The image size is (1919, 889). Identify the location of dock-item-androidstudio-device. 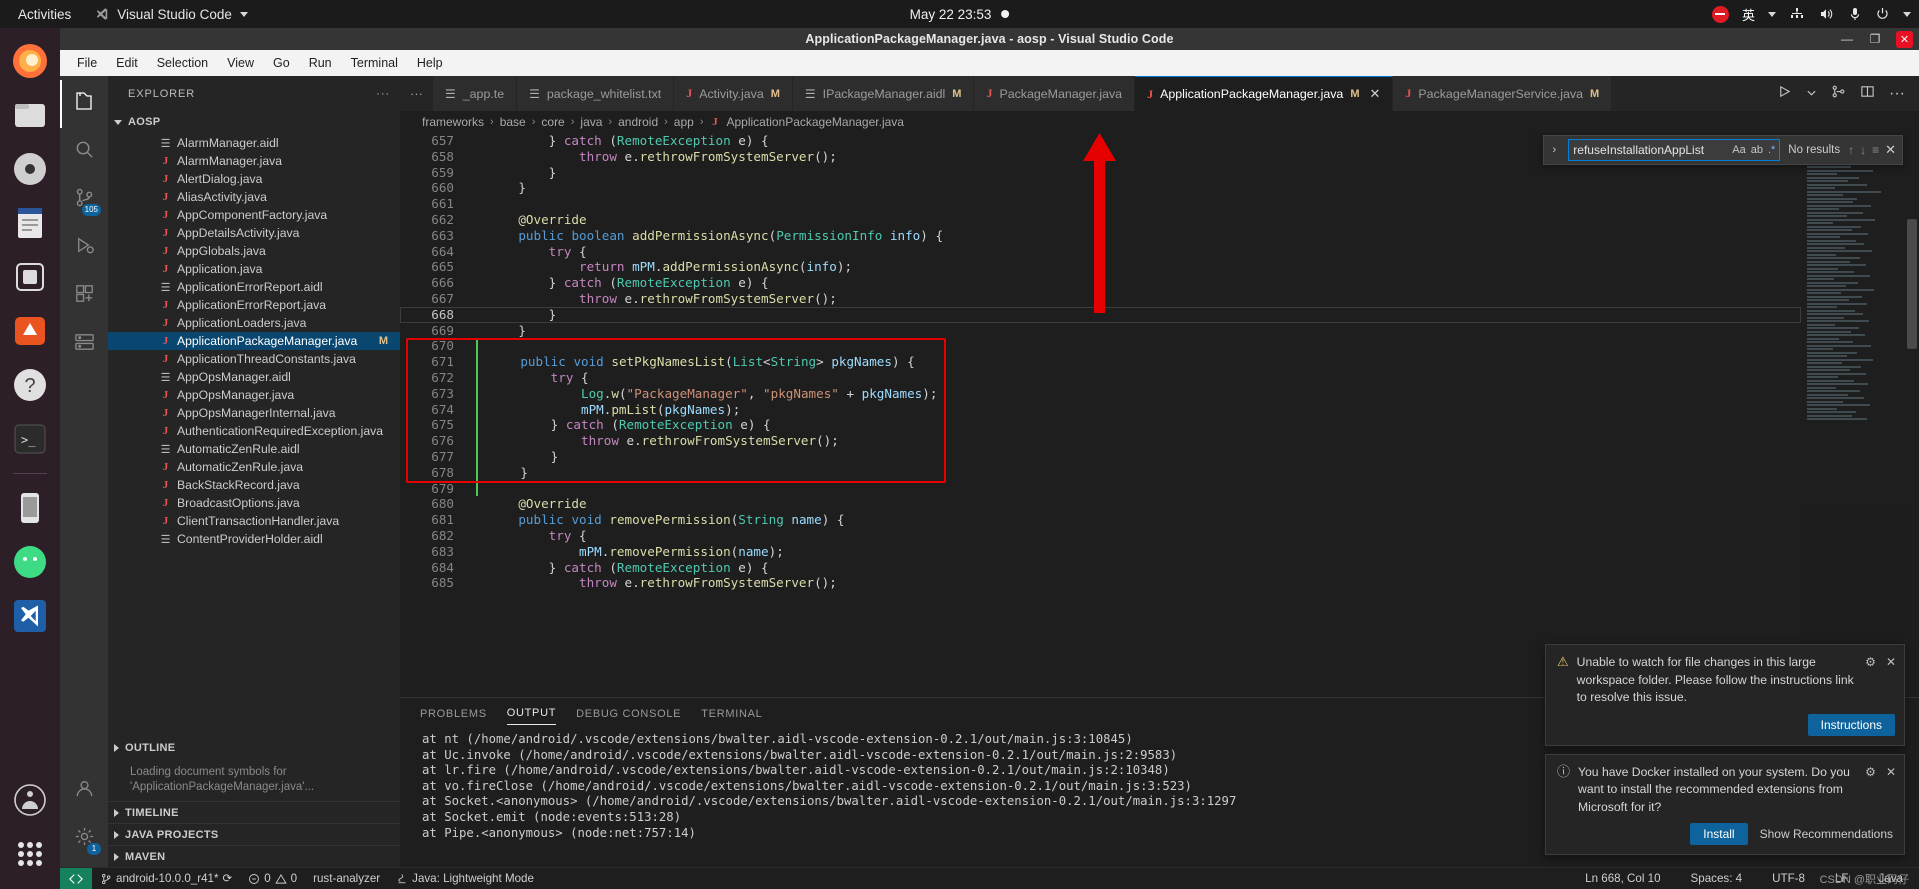
(30, 508).